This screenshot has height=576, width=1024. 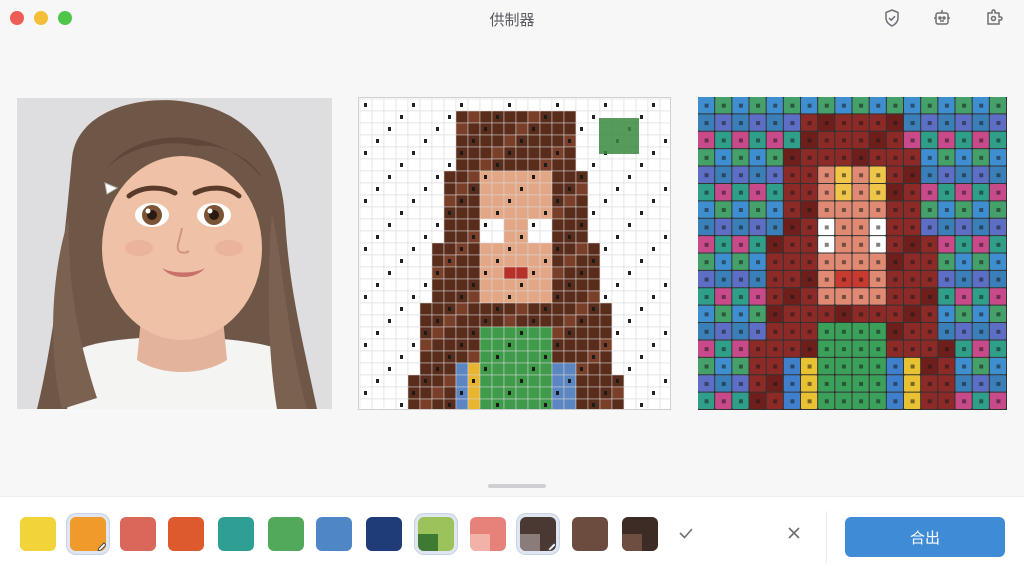 What do you see at coordinates (994, 18) in the screenshot?
I see `puzzle-gear-icon` at bounding box center [994, 18].